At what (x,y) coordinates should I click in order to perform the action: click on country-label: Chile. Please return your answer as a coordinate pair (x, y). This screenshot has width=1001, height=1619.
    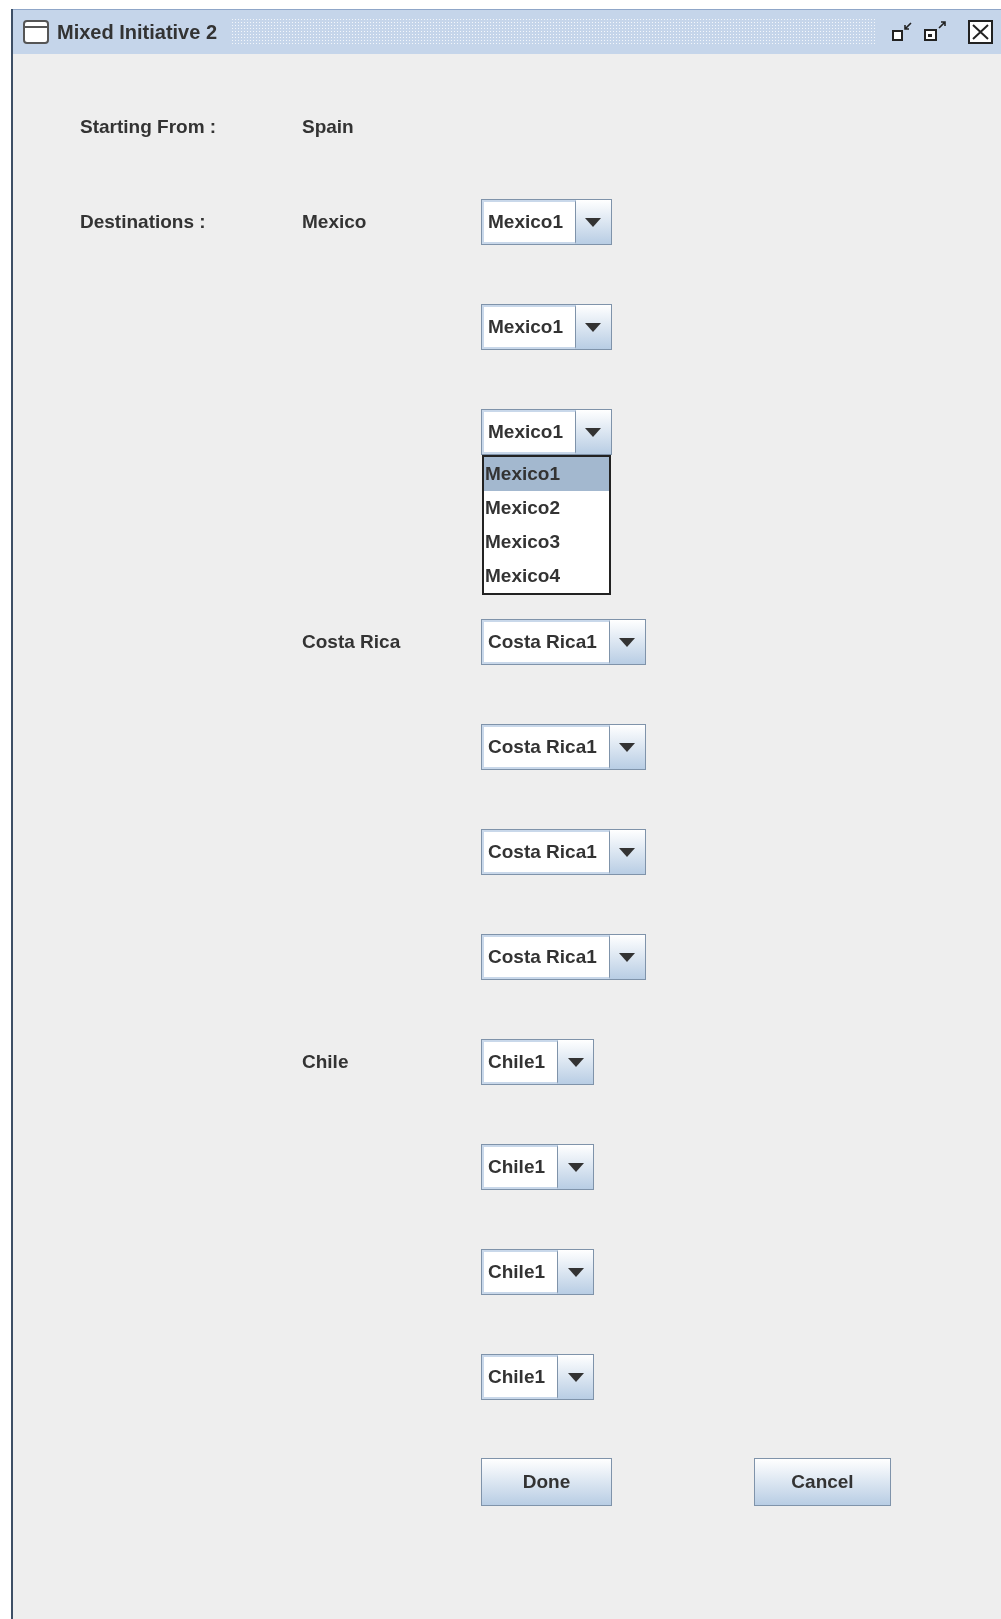
    Looking at the image, I should click on (326, 1061).